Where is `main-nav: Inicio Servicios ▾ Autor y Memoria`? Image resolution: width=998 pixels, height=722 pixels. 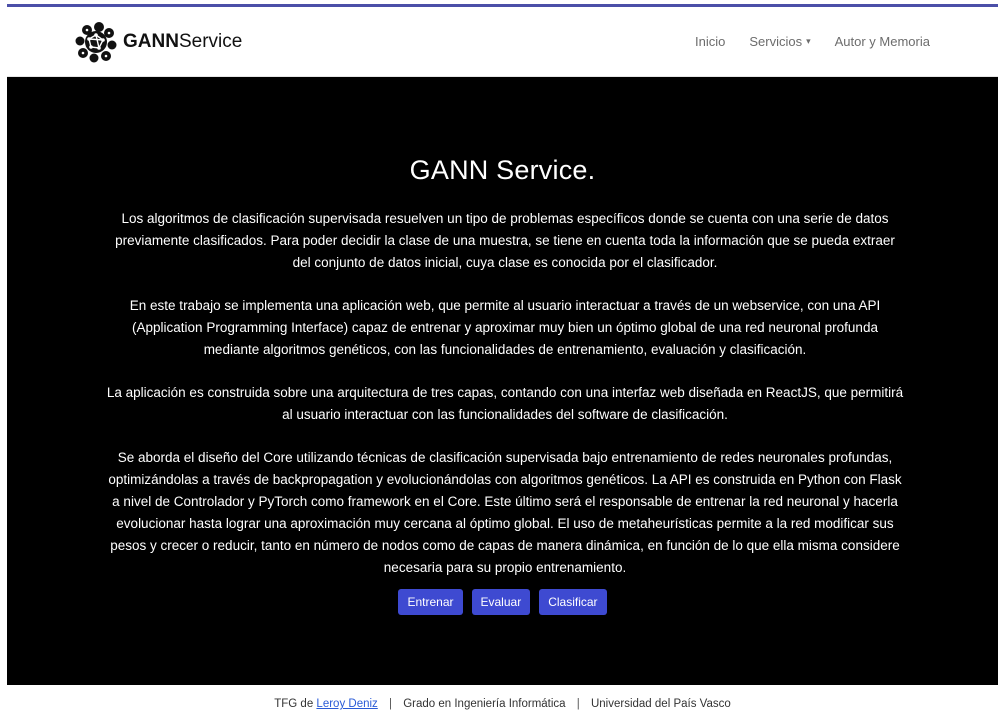 main-nav: Inicio Servicios ▾ Autor y Memoria is located at coordinates (812, 41).